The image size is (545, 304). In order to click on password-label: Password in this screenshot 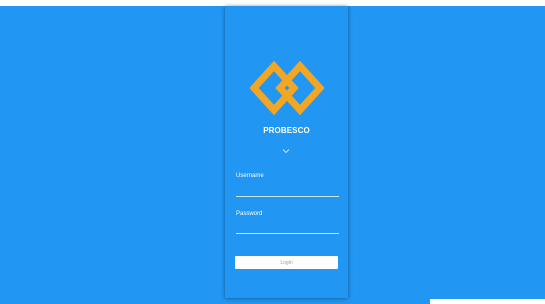, I will do `click(249, 214)`.